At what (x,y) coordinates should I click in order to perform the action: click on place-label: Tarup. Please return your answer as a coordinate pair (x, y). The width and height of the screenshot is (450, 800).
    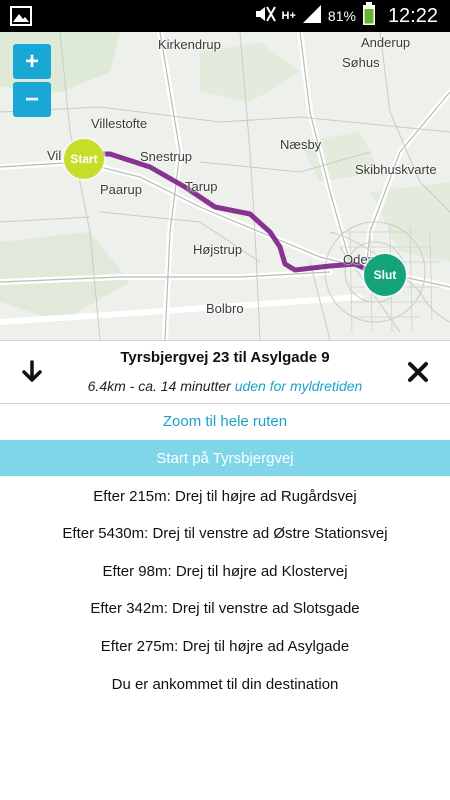
    Looking at the image, I should click on (201, 186).